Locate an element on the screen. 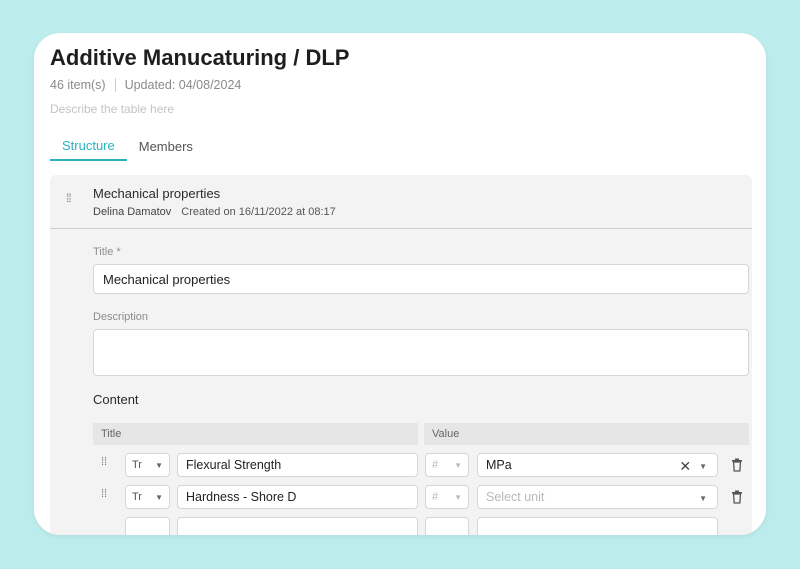 The width and height of the screenshot is (800, 569). page-meta: 46 item(s) Updated: 04/08/2024 is located at coordinates (145, 85).